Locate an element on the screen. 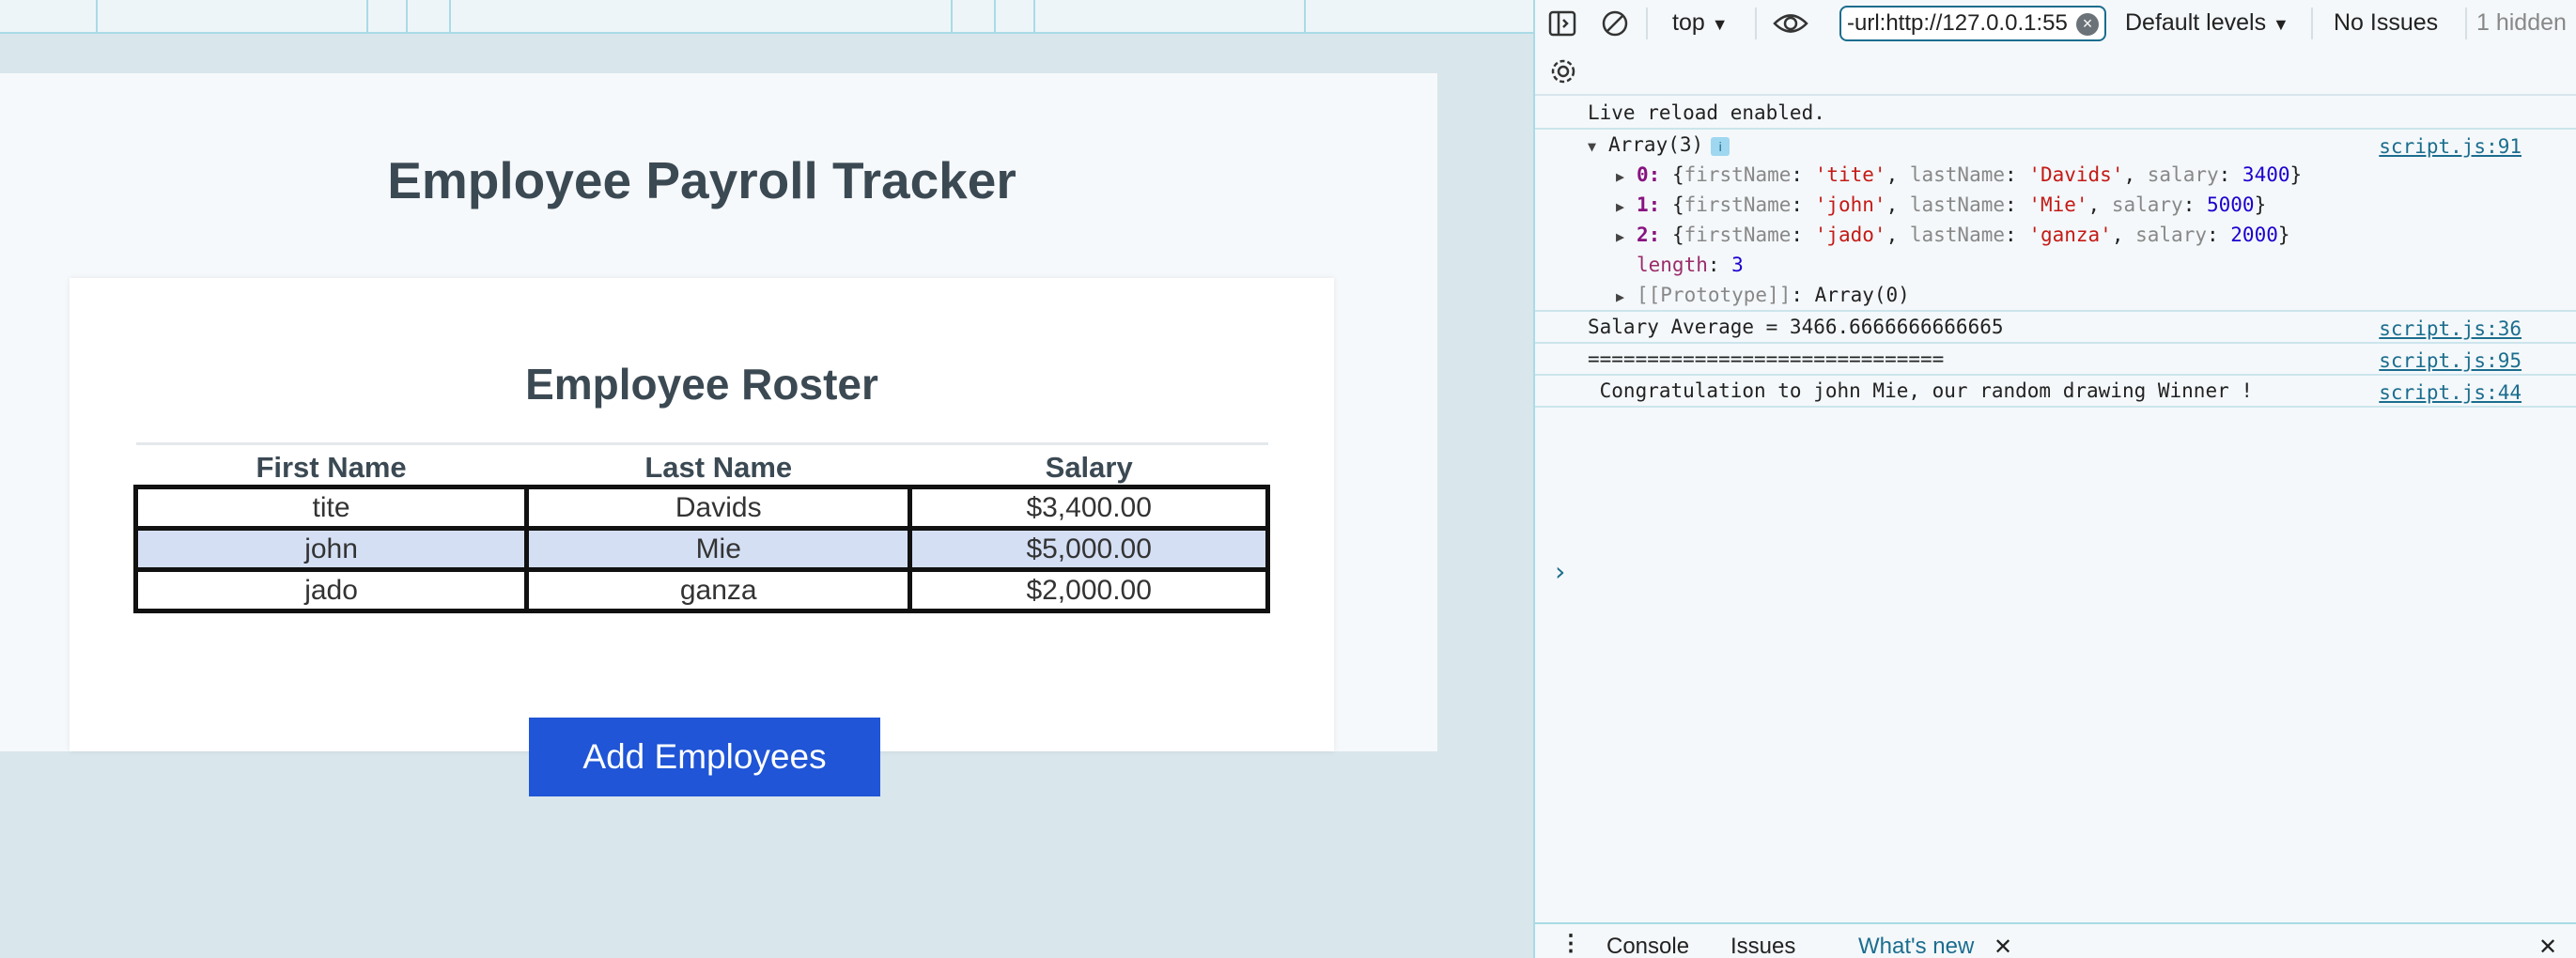 Image resolution: width=2576 pixels, height=958 pixels. console-filter-input is located at coordinates (1972, 23).